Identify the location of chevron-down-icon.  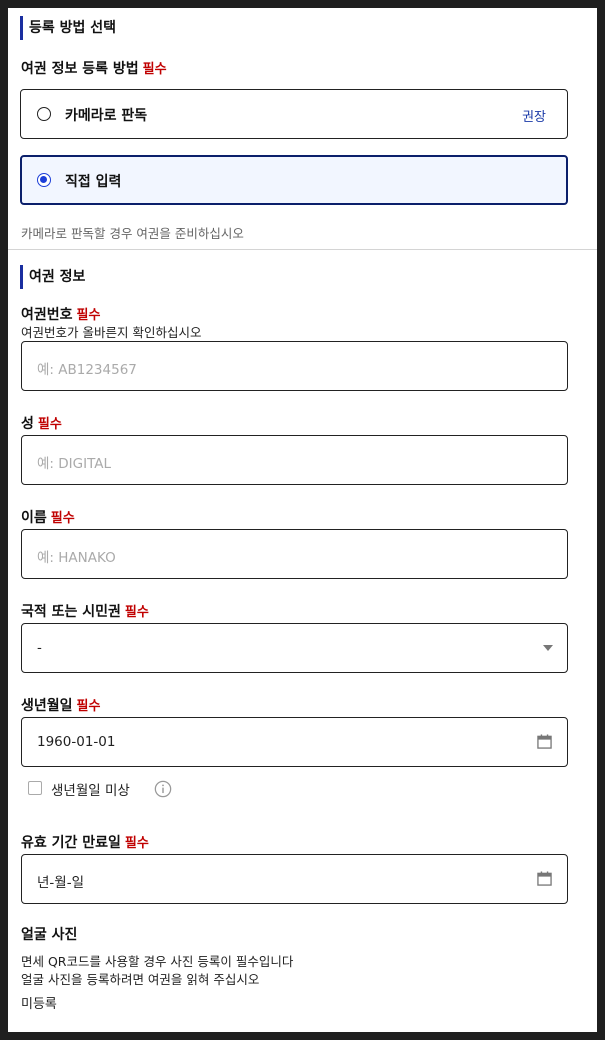
(548, 648).